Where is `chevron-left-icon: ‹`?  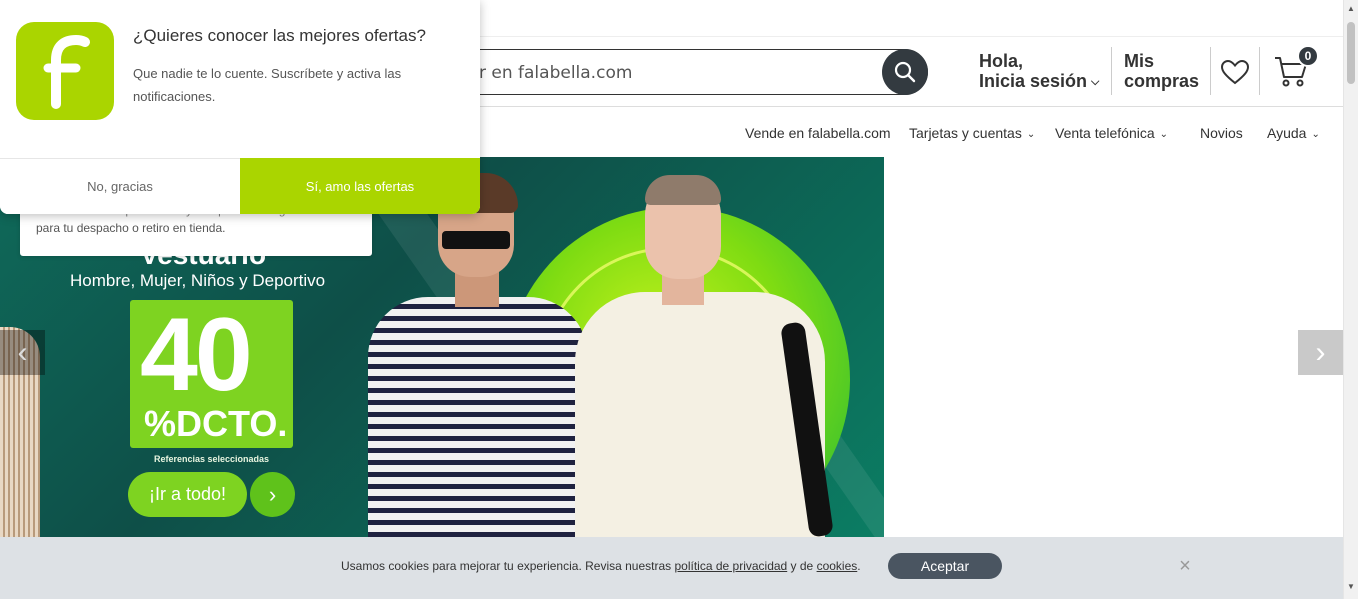 chevron-left-icon: ‹ is located at coordinates (22, 352).